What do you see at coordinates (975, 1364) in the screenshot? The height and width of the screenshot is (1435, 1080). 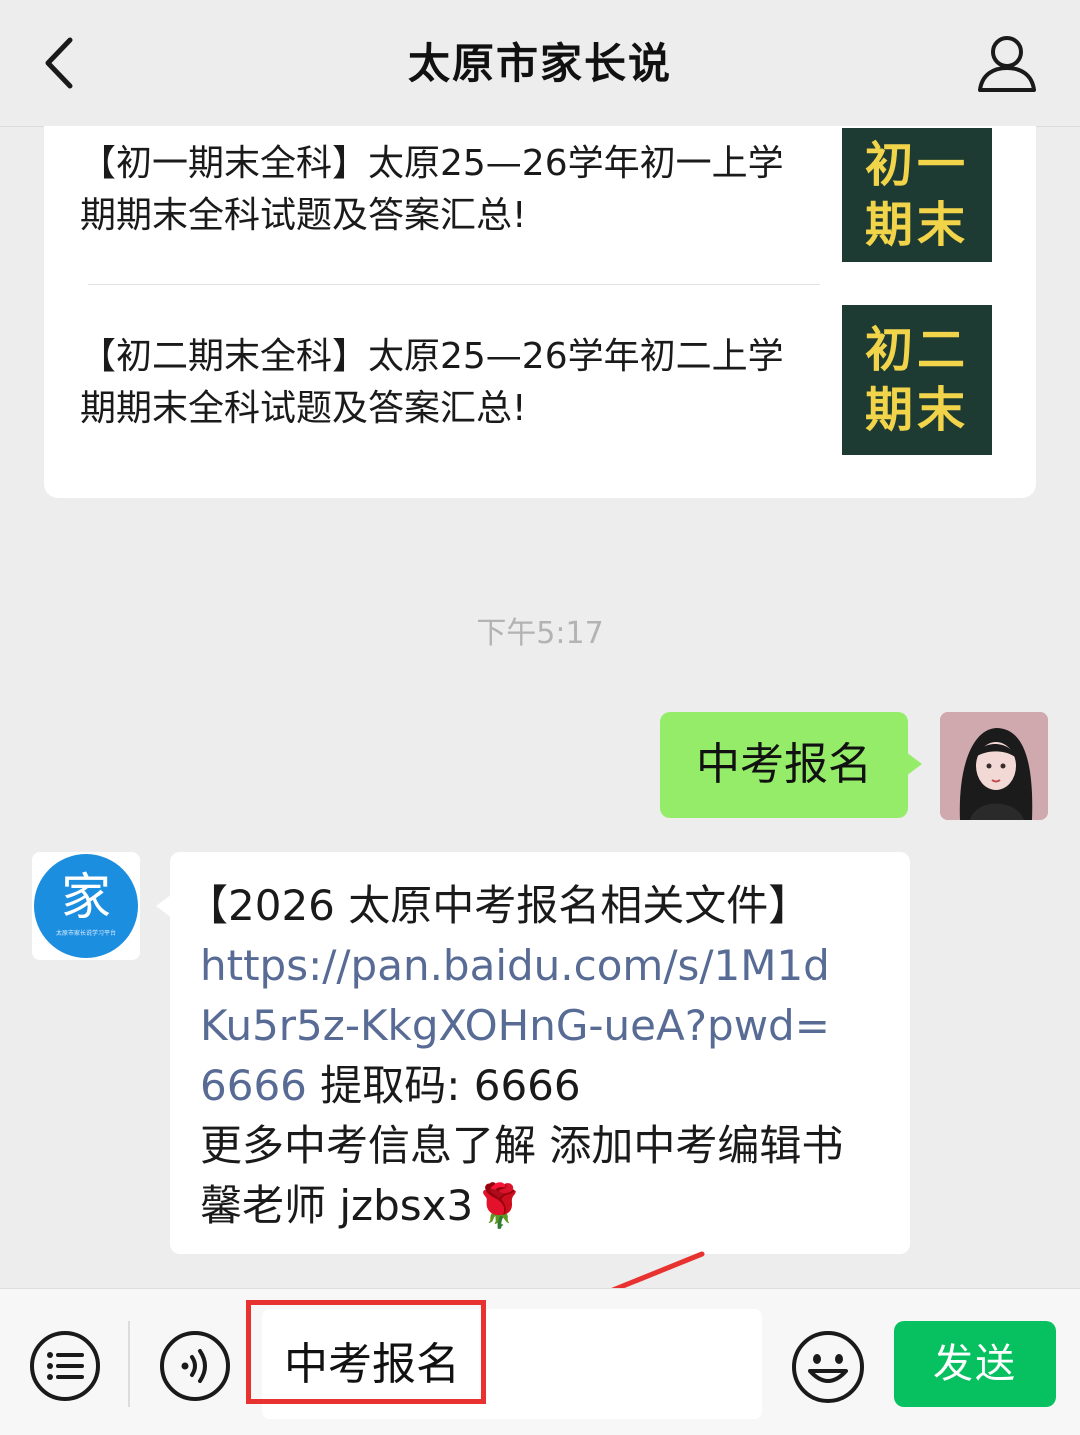 I see `send-button: 发送` at bounding box center [975, 1364].